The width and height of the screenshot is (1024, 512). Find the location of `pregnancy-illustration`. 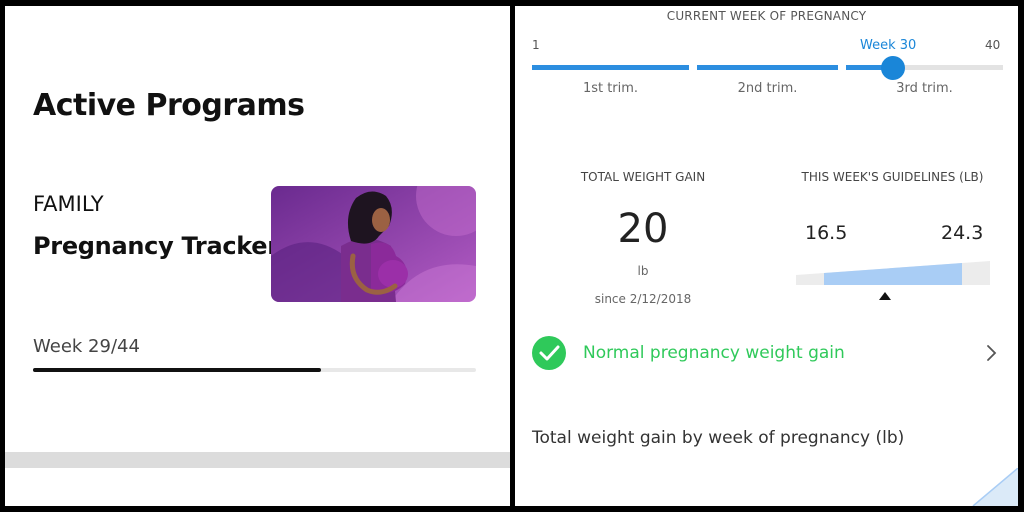

pregnancy-illustration is located at coordinates (373, 244).